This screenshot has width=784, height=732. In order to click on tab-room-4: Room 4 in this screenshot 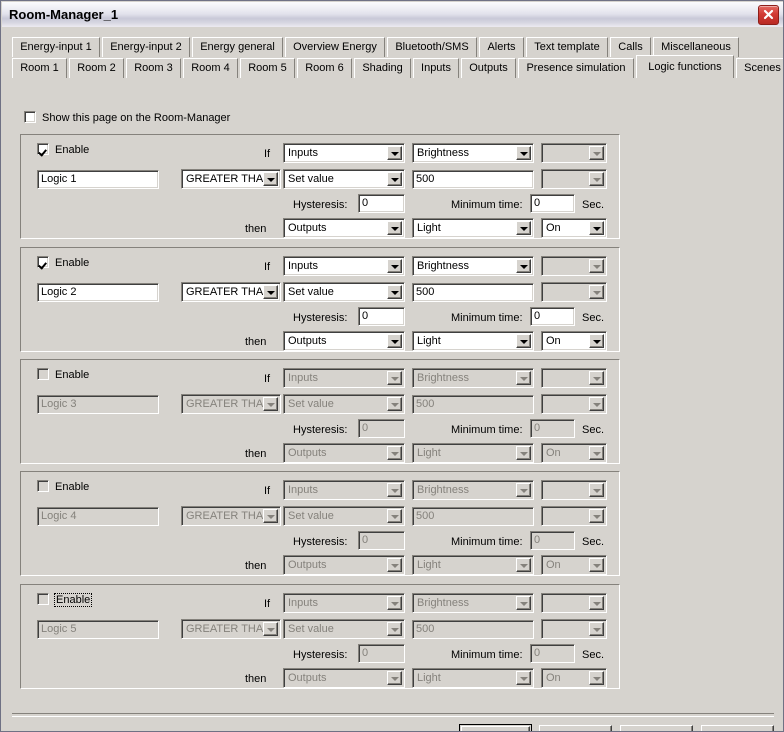, I will do `click(210, 68)`.